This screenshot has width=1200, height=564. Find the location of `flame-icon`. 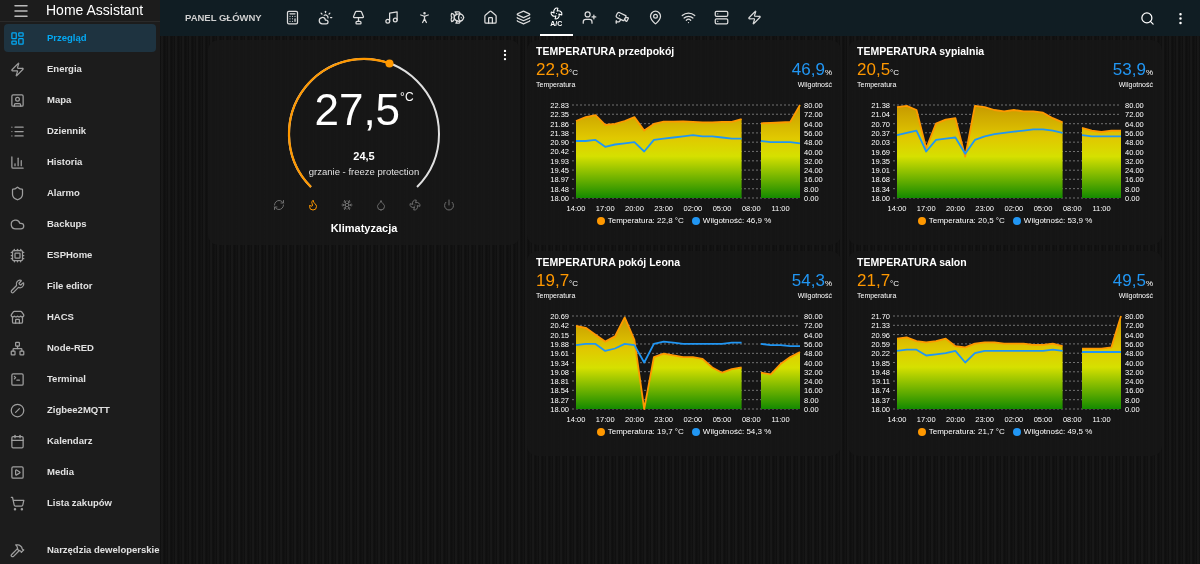

flame-icon is located at coordinates (313, 205).